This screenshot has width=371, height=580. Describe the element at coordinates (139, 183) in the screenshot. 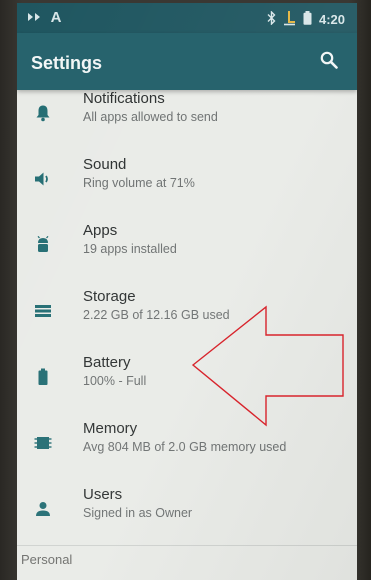

I see `setting-summary: Ring volume at 71%` at that location.